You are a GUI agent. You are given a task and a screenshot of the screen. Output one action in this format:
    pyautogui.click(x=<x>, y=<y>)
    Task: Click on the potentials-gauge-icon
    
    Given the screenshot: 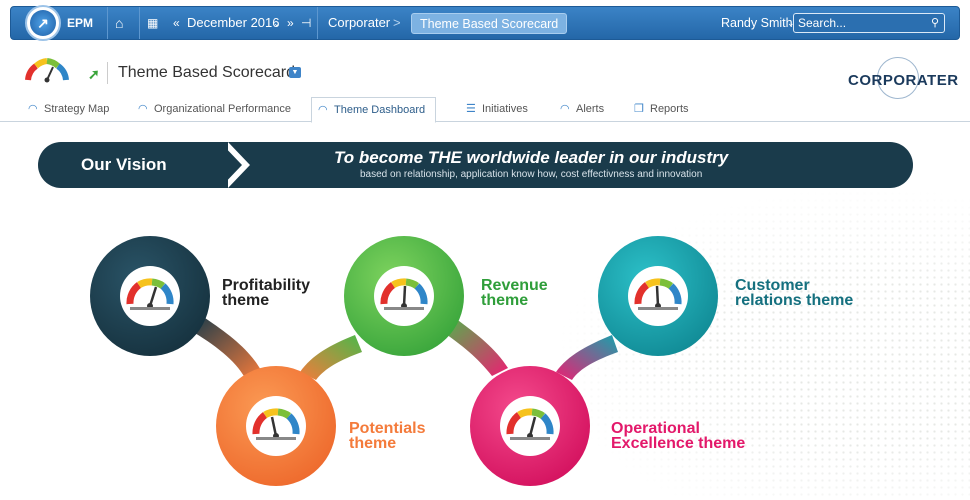 What is the action you would take?
    pyautogui.click(x=276, y=426)
    